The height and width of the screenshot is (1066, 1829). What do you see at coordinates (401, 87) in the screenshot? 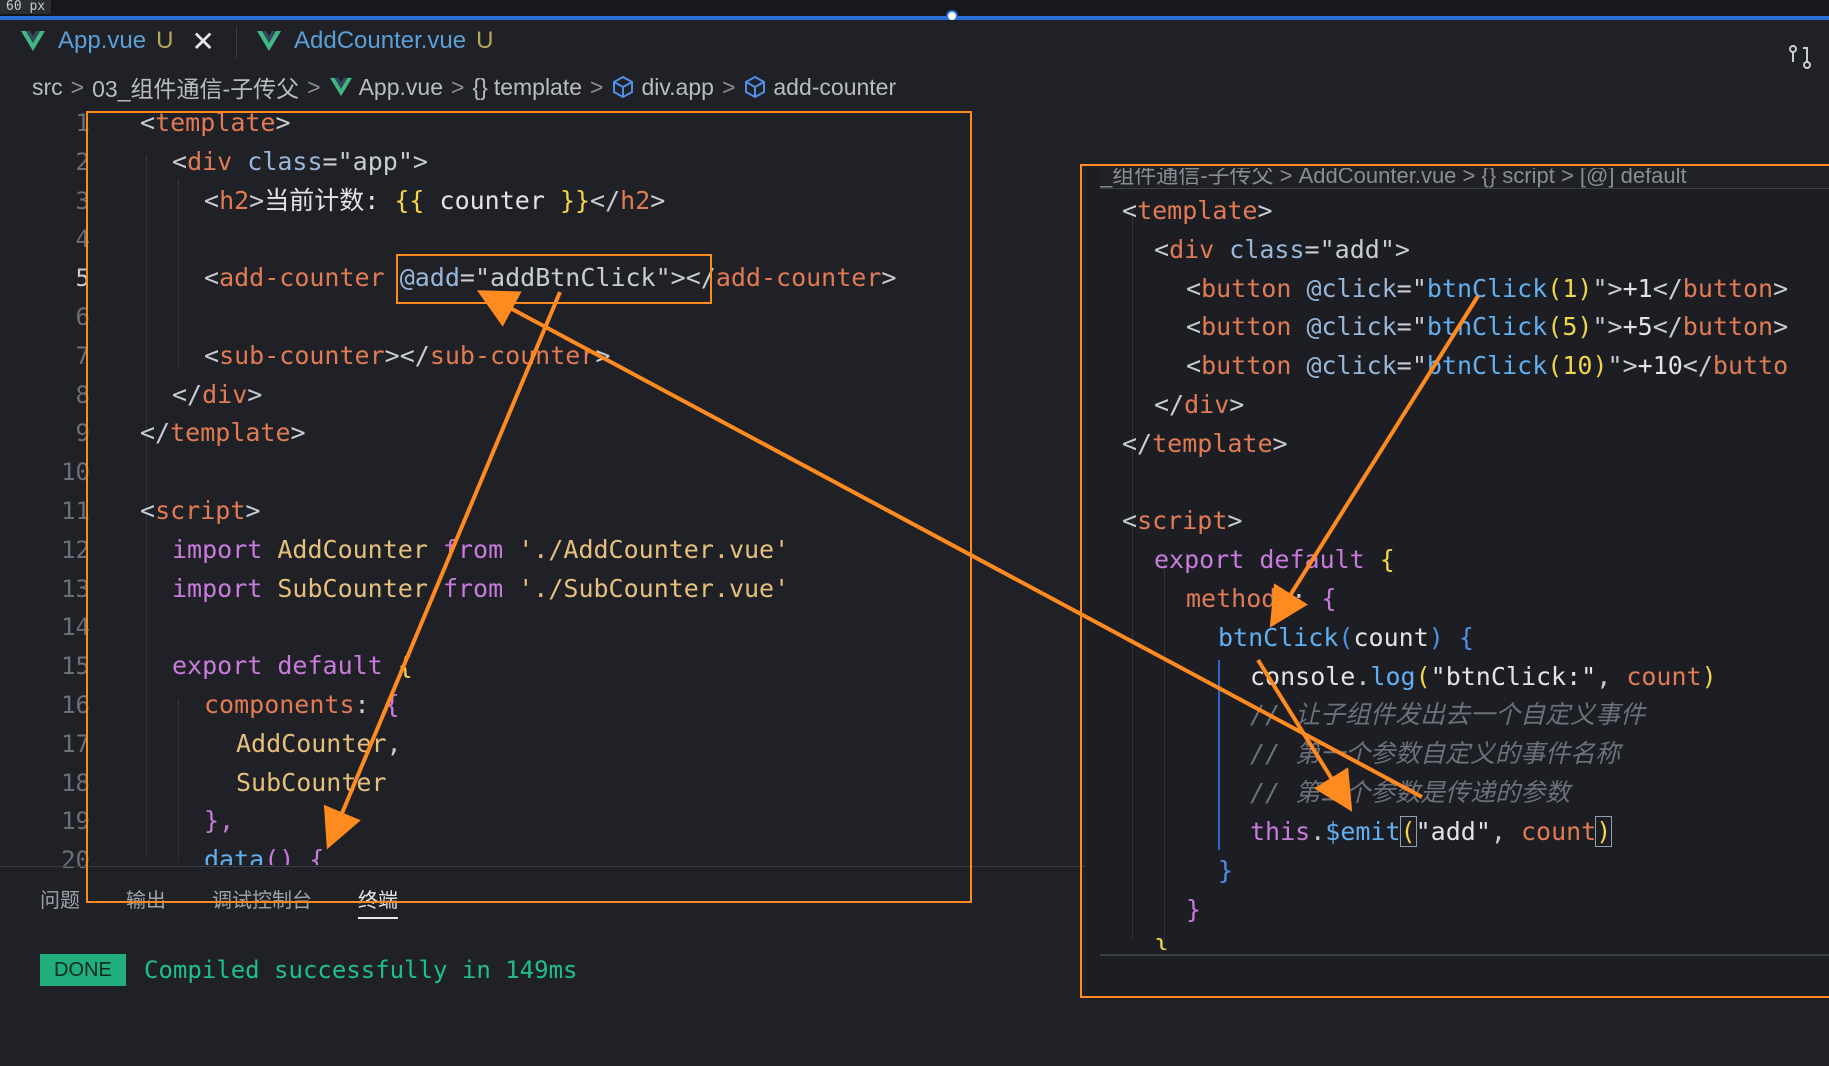
I see `breadcrumb-file: App.vue` at bounding box center [401, 87].